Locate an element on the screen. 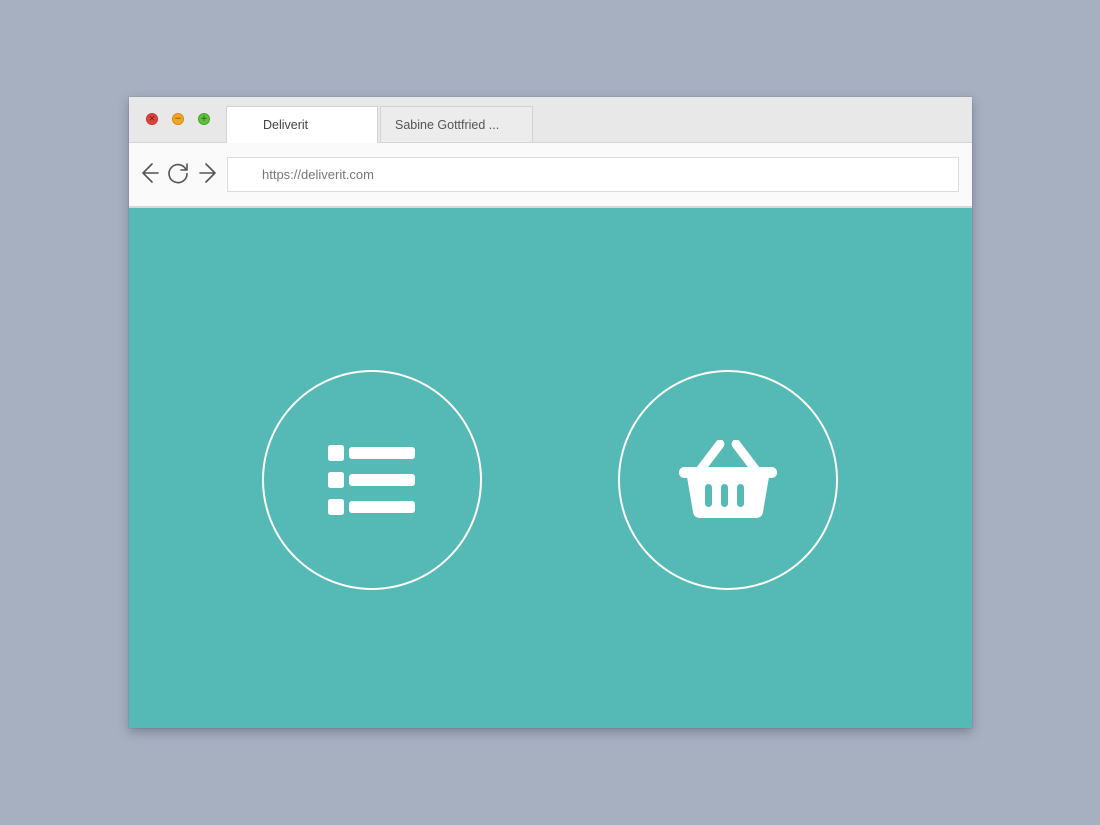 The height and width of the screenshot is (825, 1100). close-window-button: × is located at coordinates (152, 119).